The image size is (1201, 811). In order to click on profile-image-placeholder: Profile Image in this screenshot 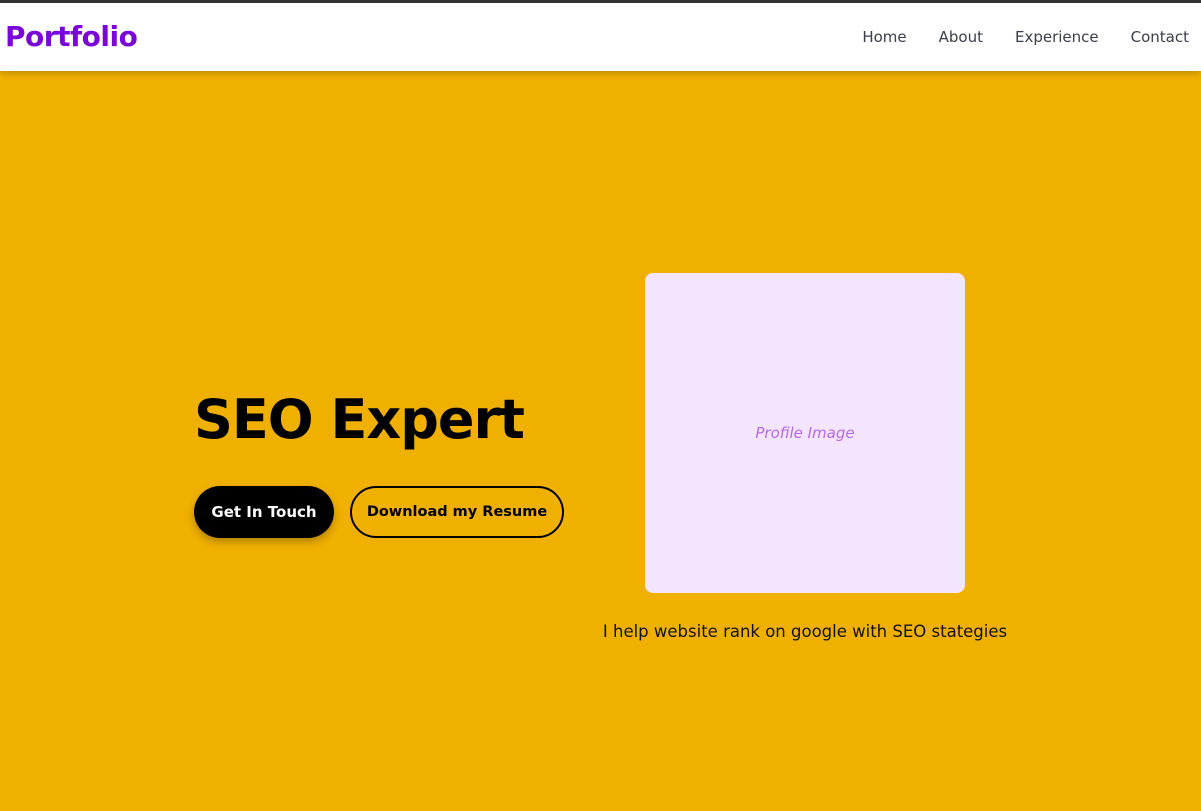, I will do `click(805, 433)`.